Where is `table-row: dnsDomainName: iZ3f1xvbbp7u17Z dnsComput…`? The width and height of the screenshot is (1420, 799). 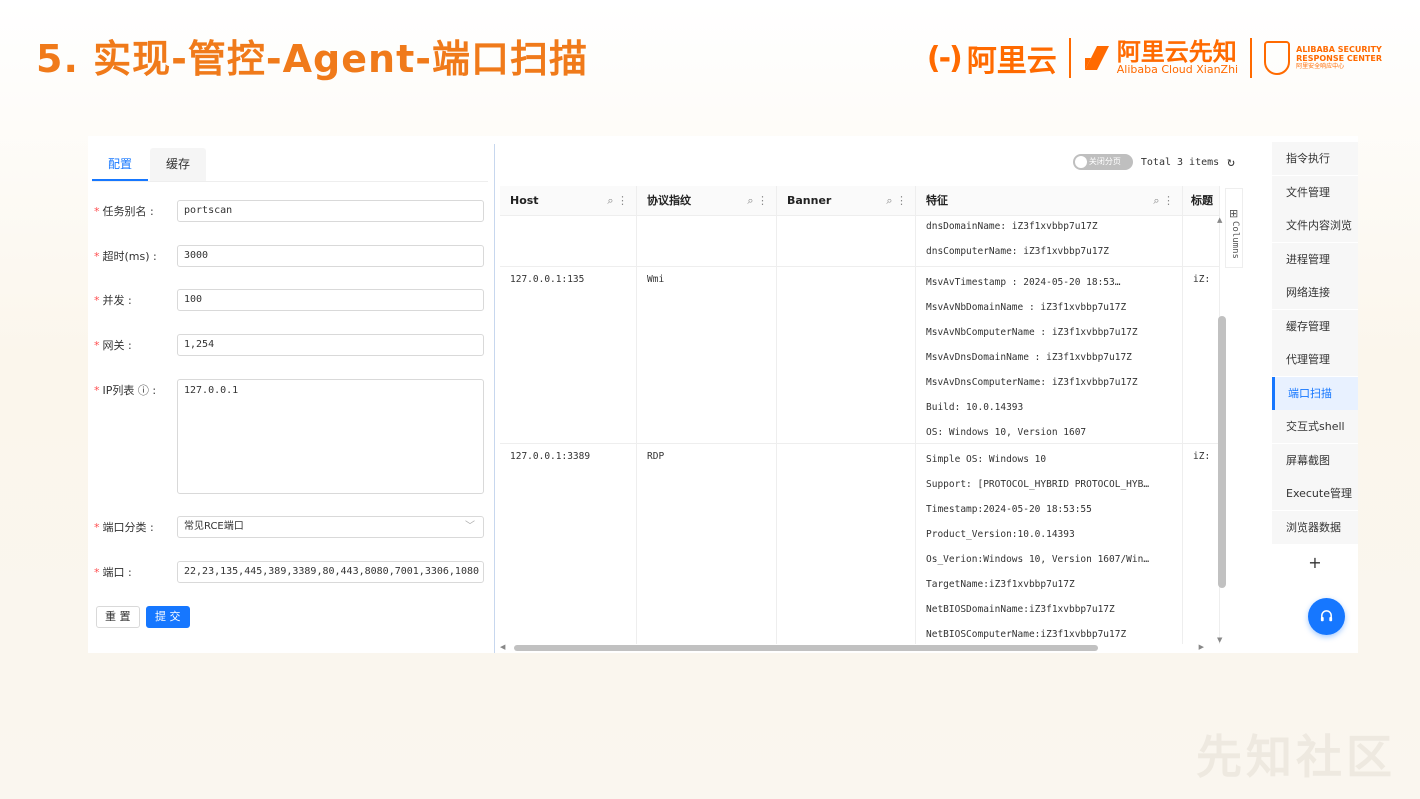 table-row: dnsDomainName: iZ3f1xvbbp7u17Z dnsComput… is located at coordinates (860, 241).